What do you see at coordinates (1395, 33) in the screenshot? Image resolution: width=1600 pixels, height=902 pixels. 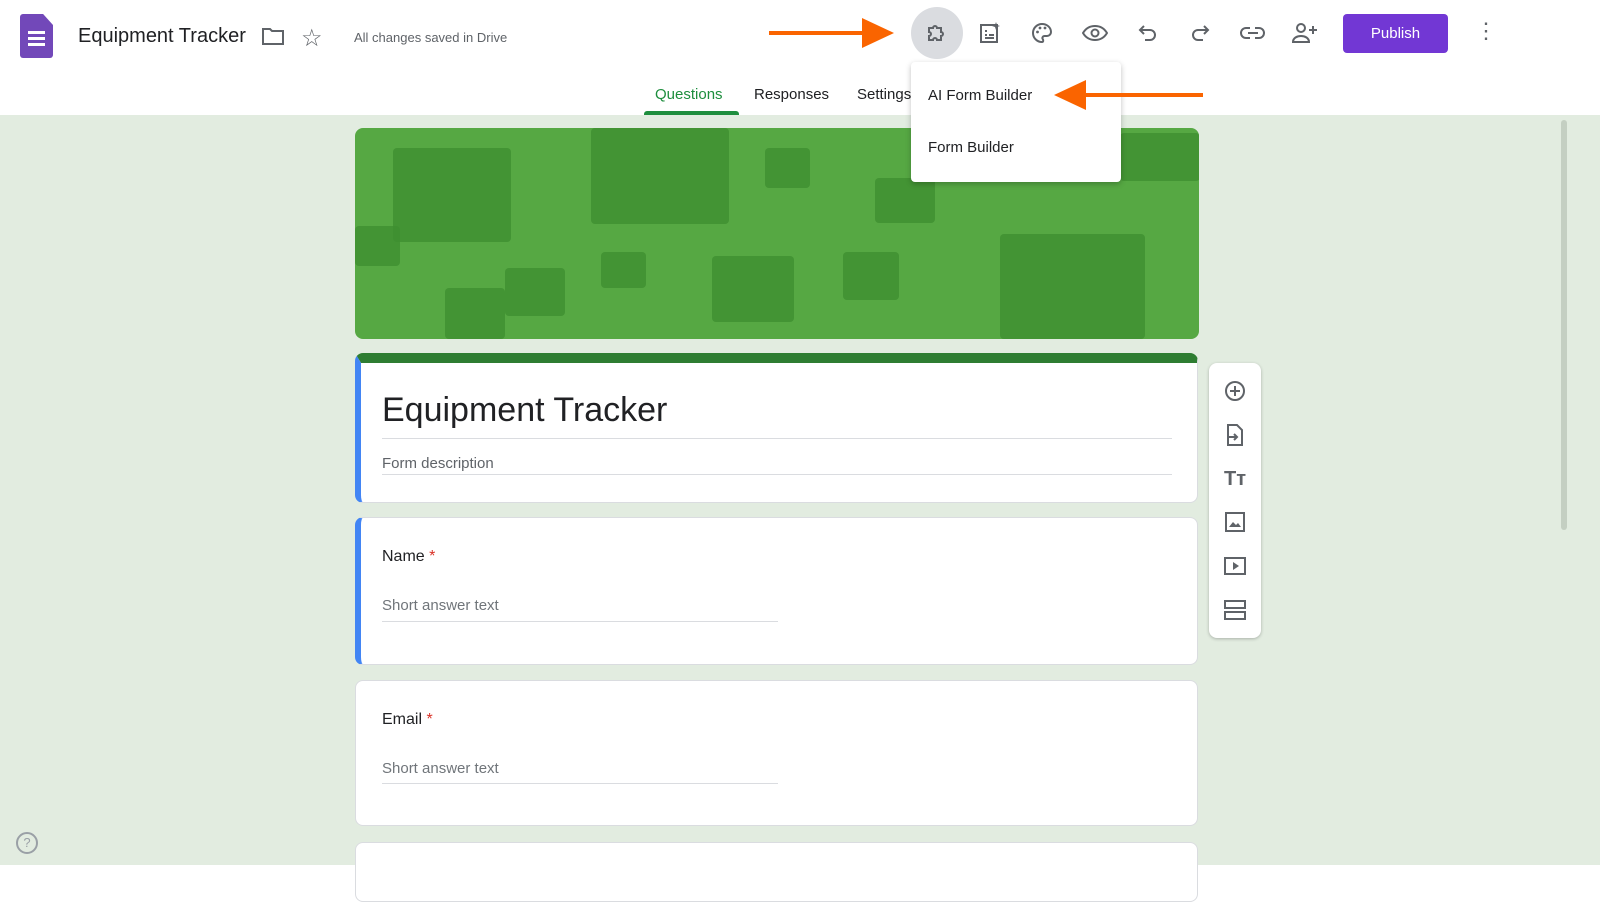 I see `publish-button: Publish` at bounding box center [1395, 33].